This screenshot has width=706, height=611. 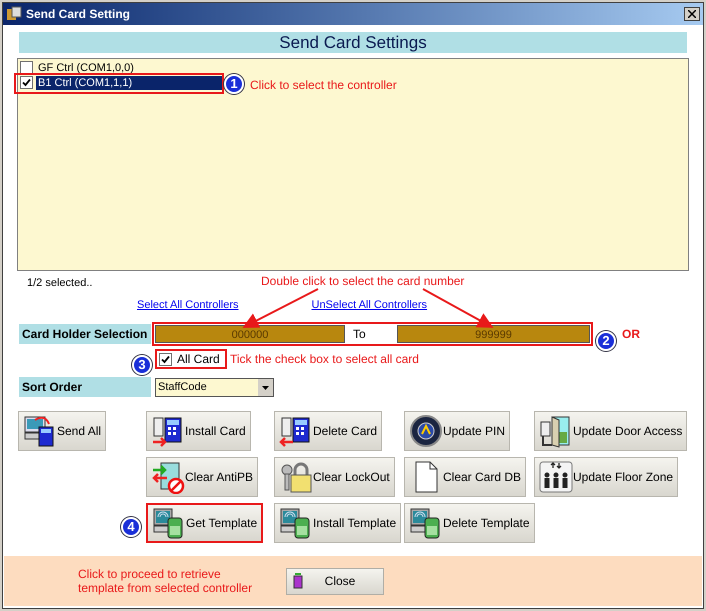 I want to click on exit-icon, so click(x=298, y=581).